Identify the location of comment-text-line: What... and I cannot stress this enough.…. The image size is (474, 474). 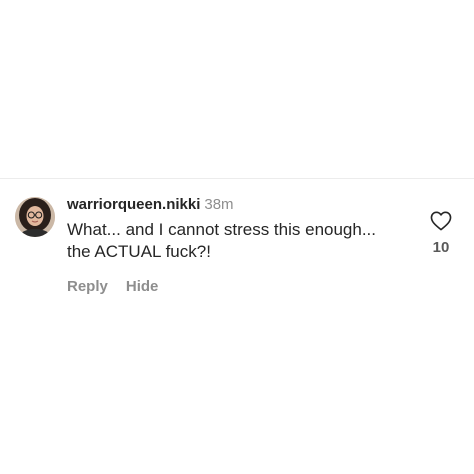
(222, 229).